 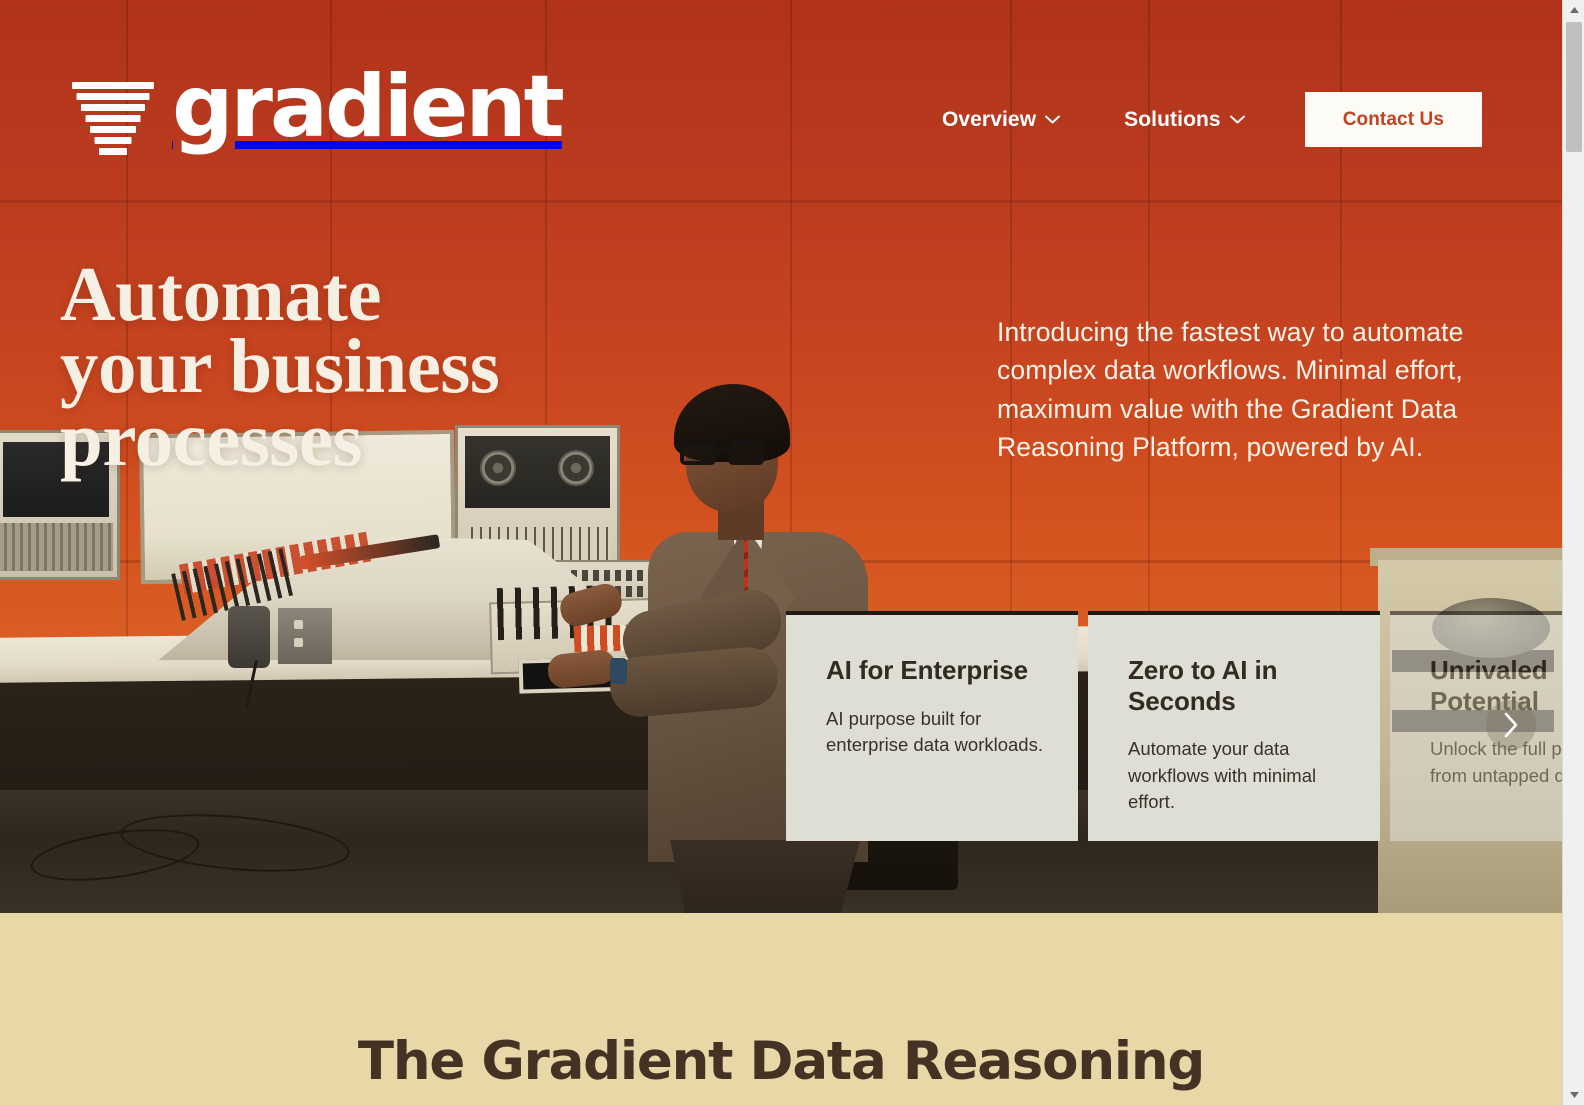 I want to click on eyeglasses, so click(x=723, y=452).